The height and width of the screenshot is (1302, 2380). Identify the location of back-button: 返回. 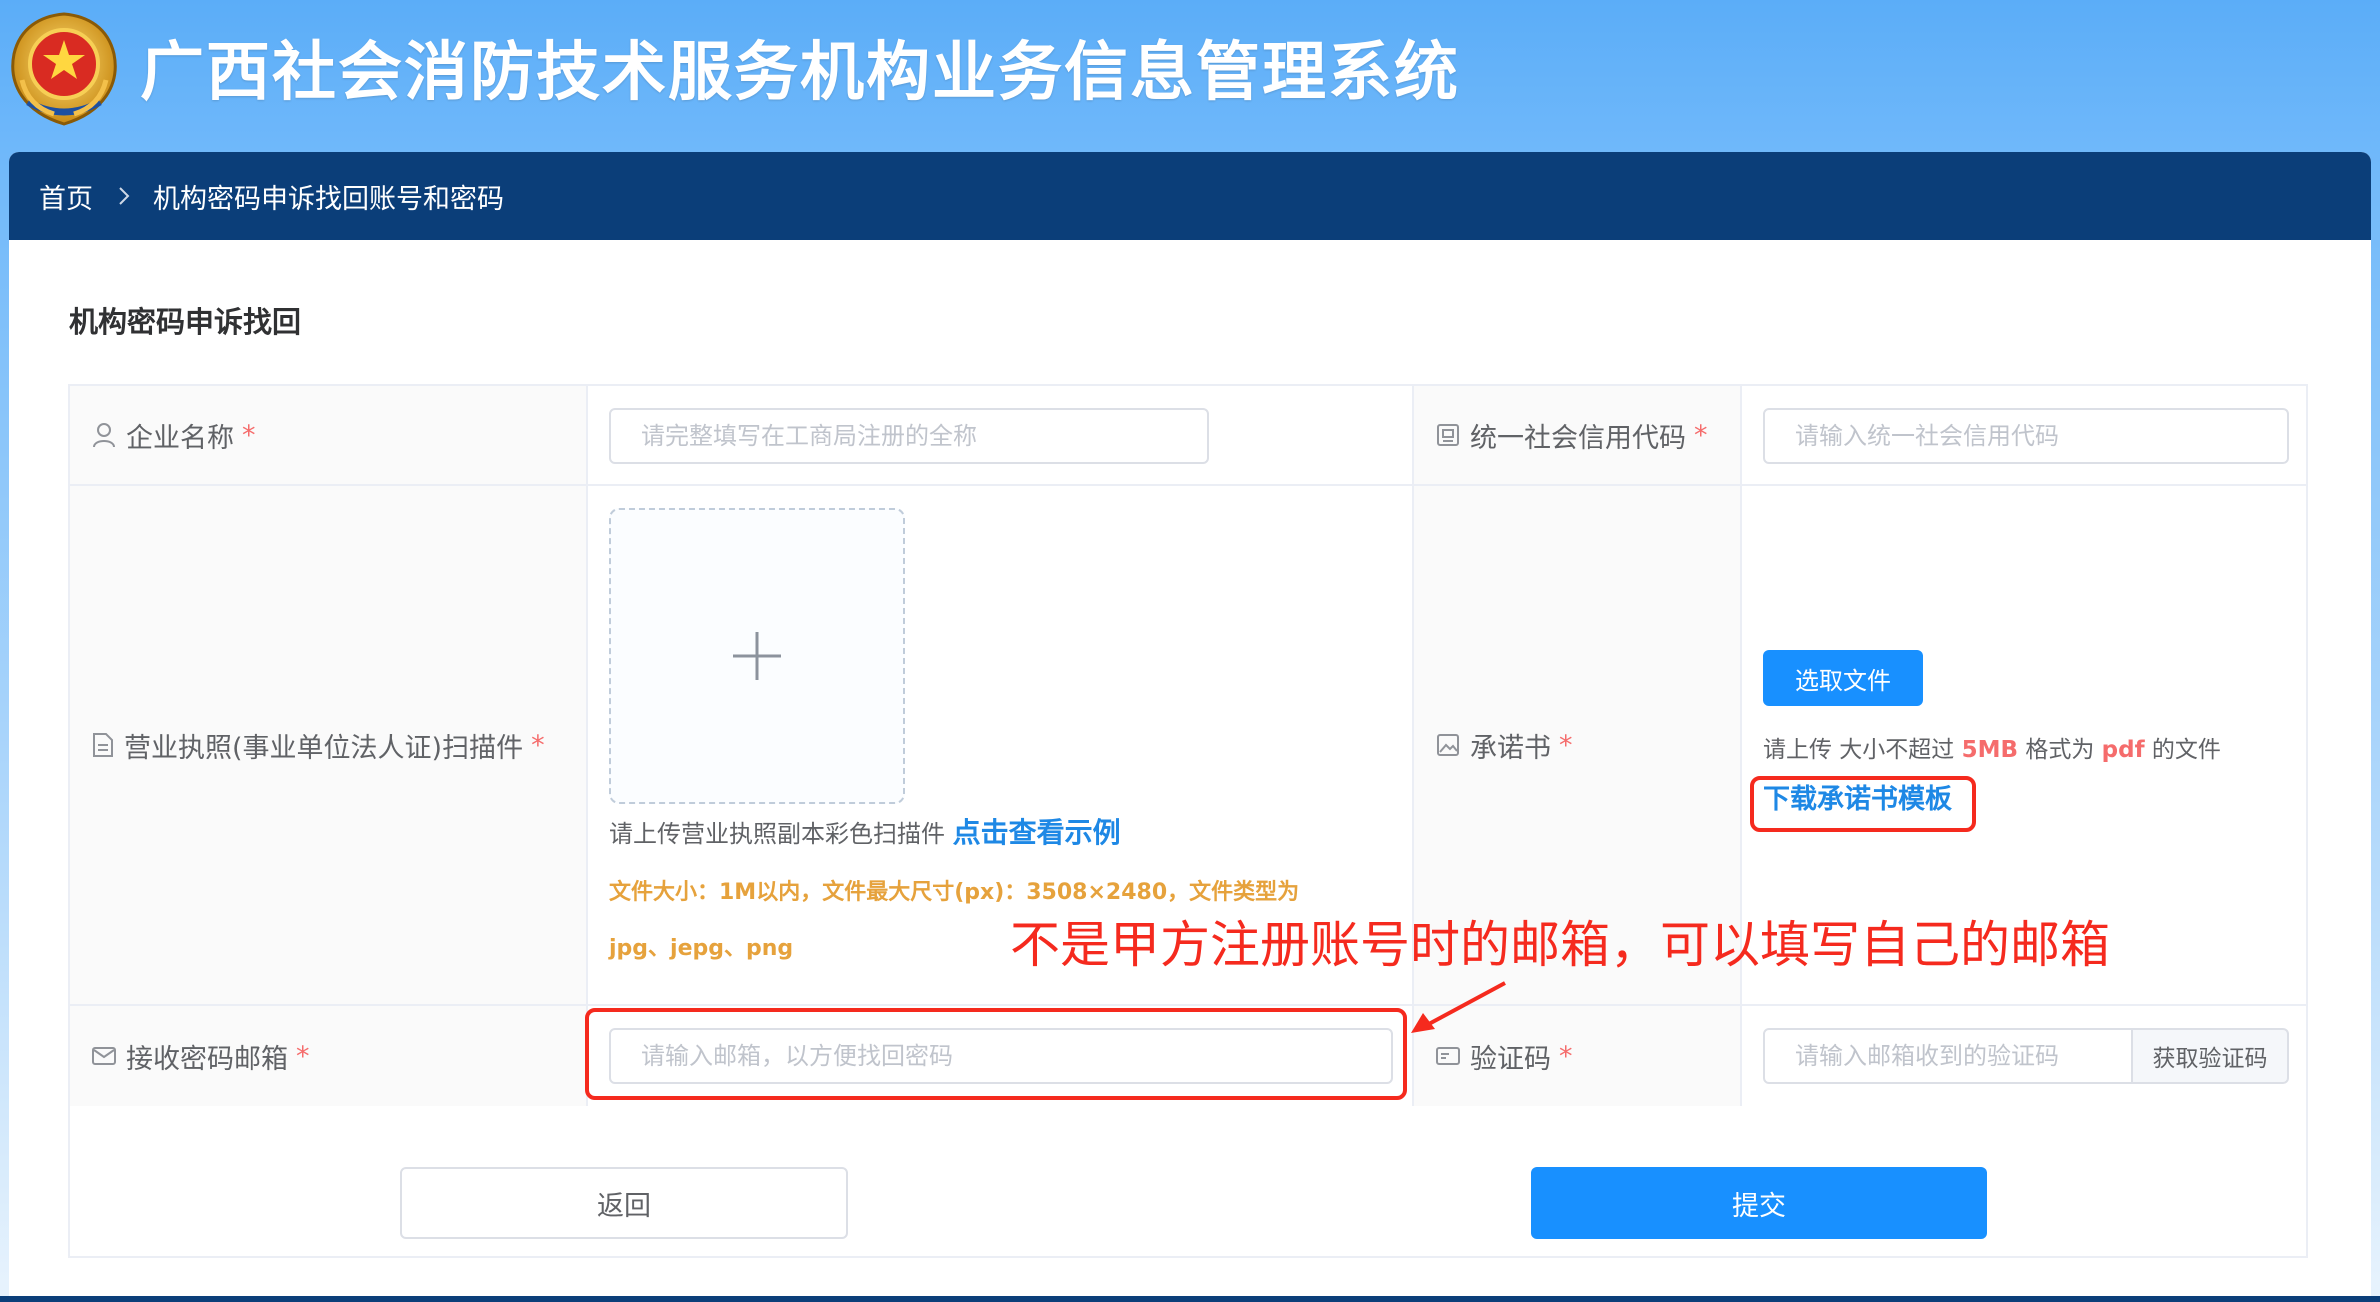
(624, 1203).